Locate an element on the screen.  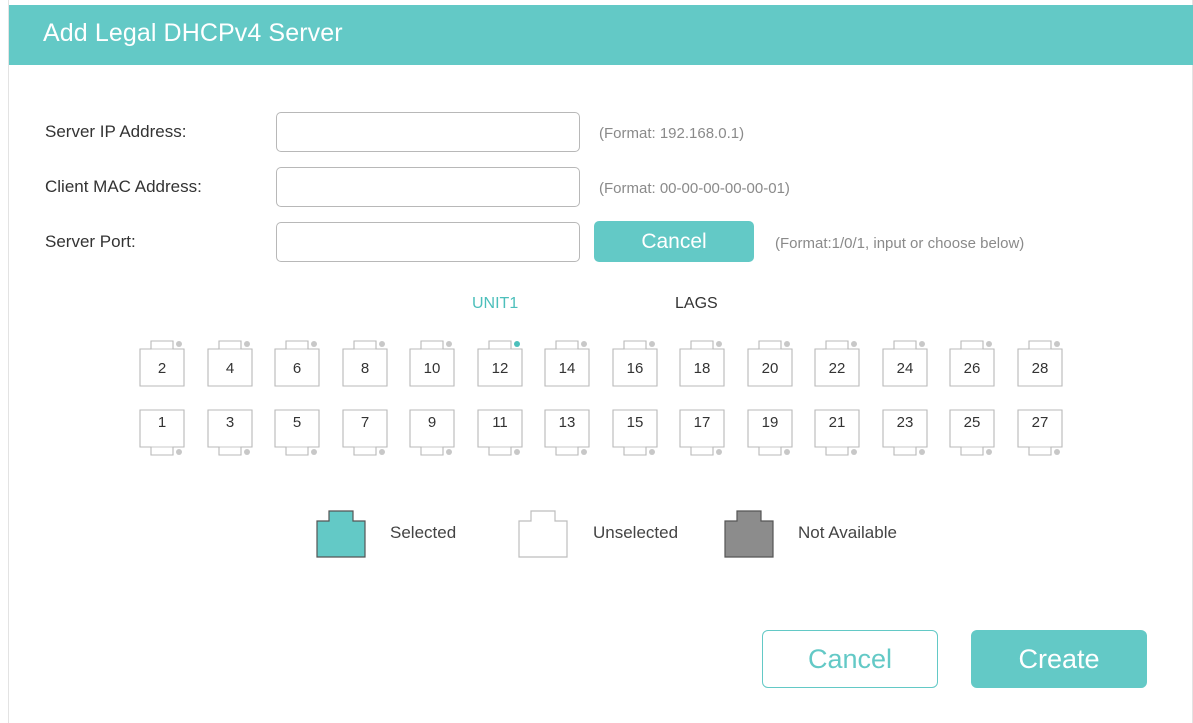
legend-unselected-icon is located at coordinates (543, 536).